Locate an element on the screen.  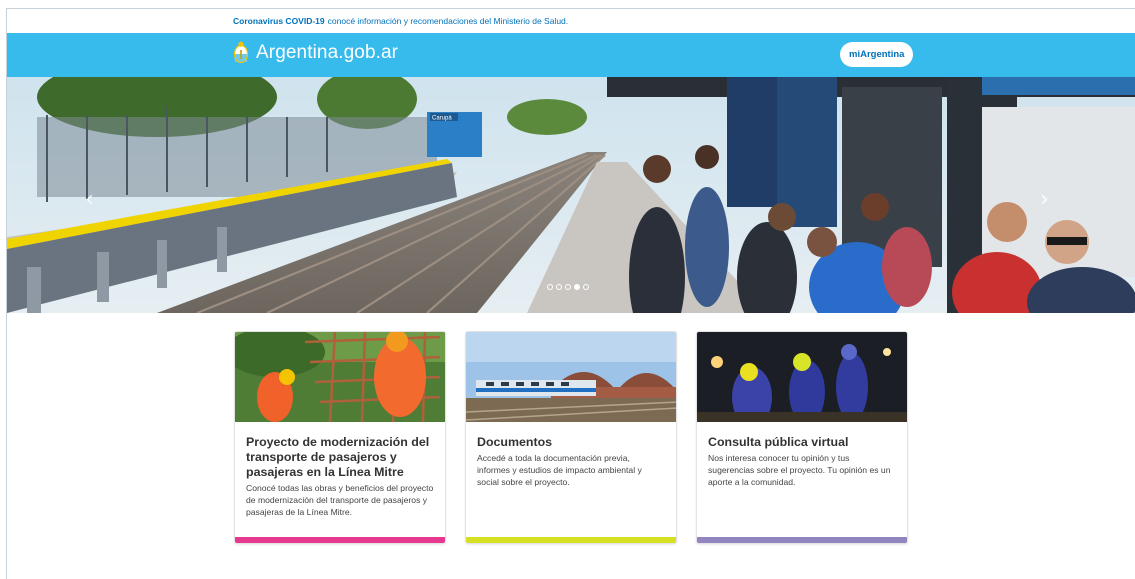
escudo-icon is located at coordinates (241, 52).